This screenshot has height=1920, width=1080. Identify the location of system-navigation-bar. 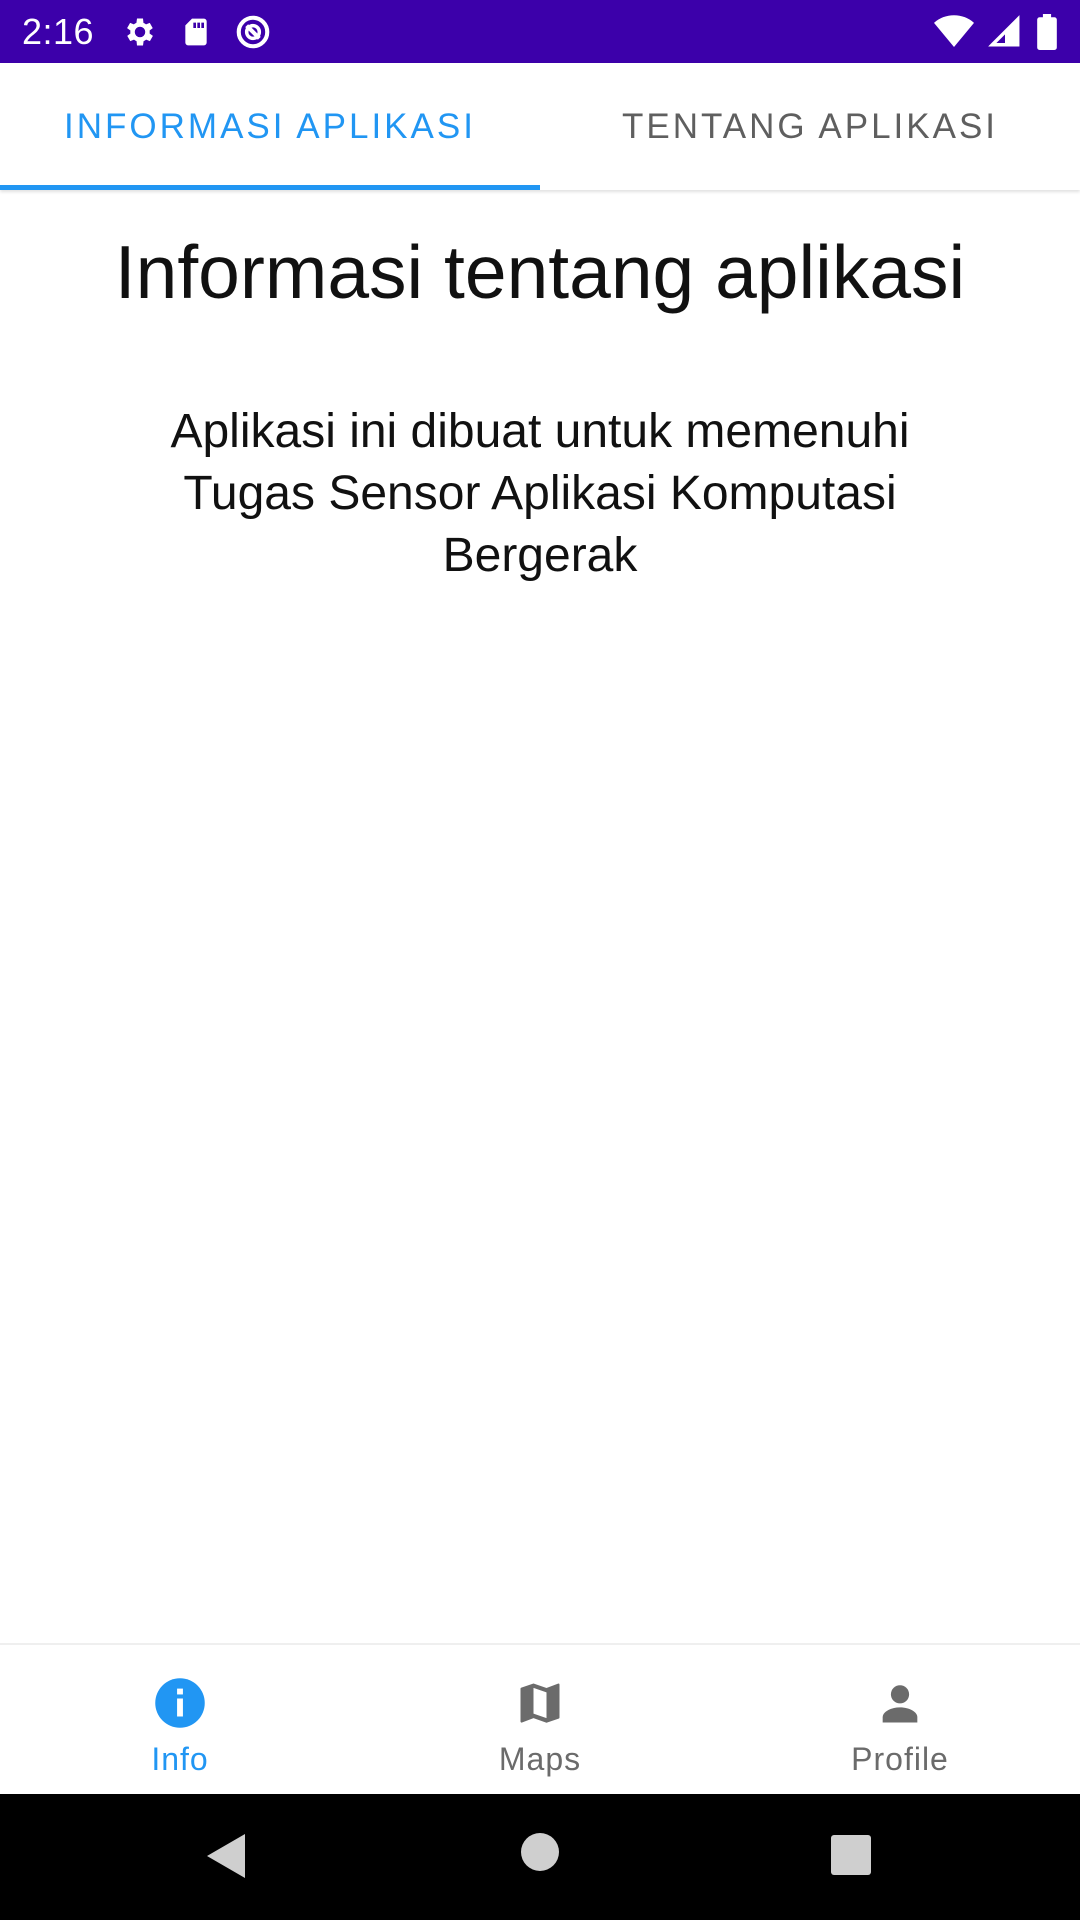
(540, 1857).